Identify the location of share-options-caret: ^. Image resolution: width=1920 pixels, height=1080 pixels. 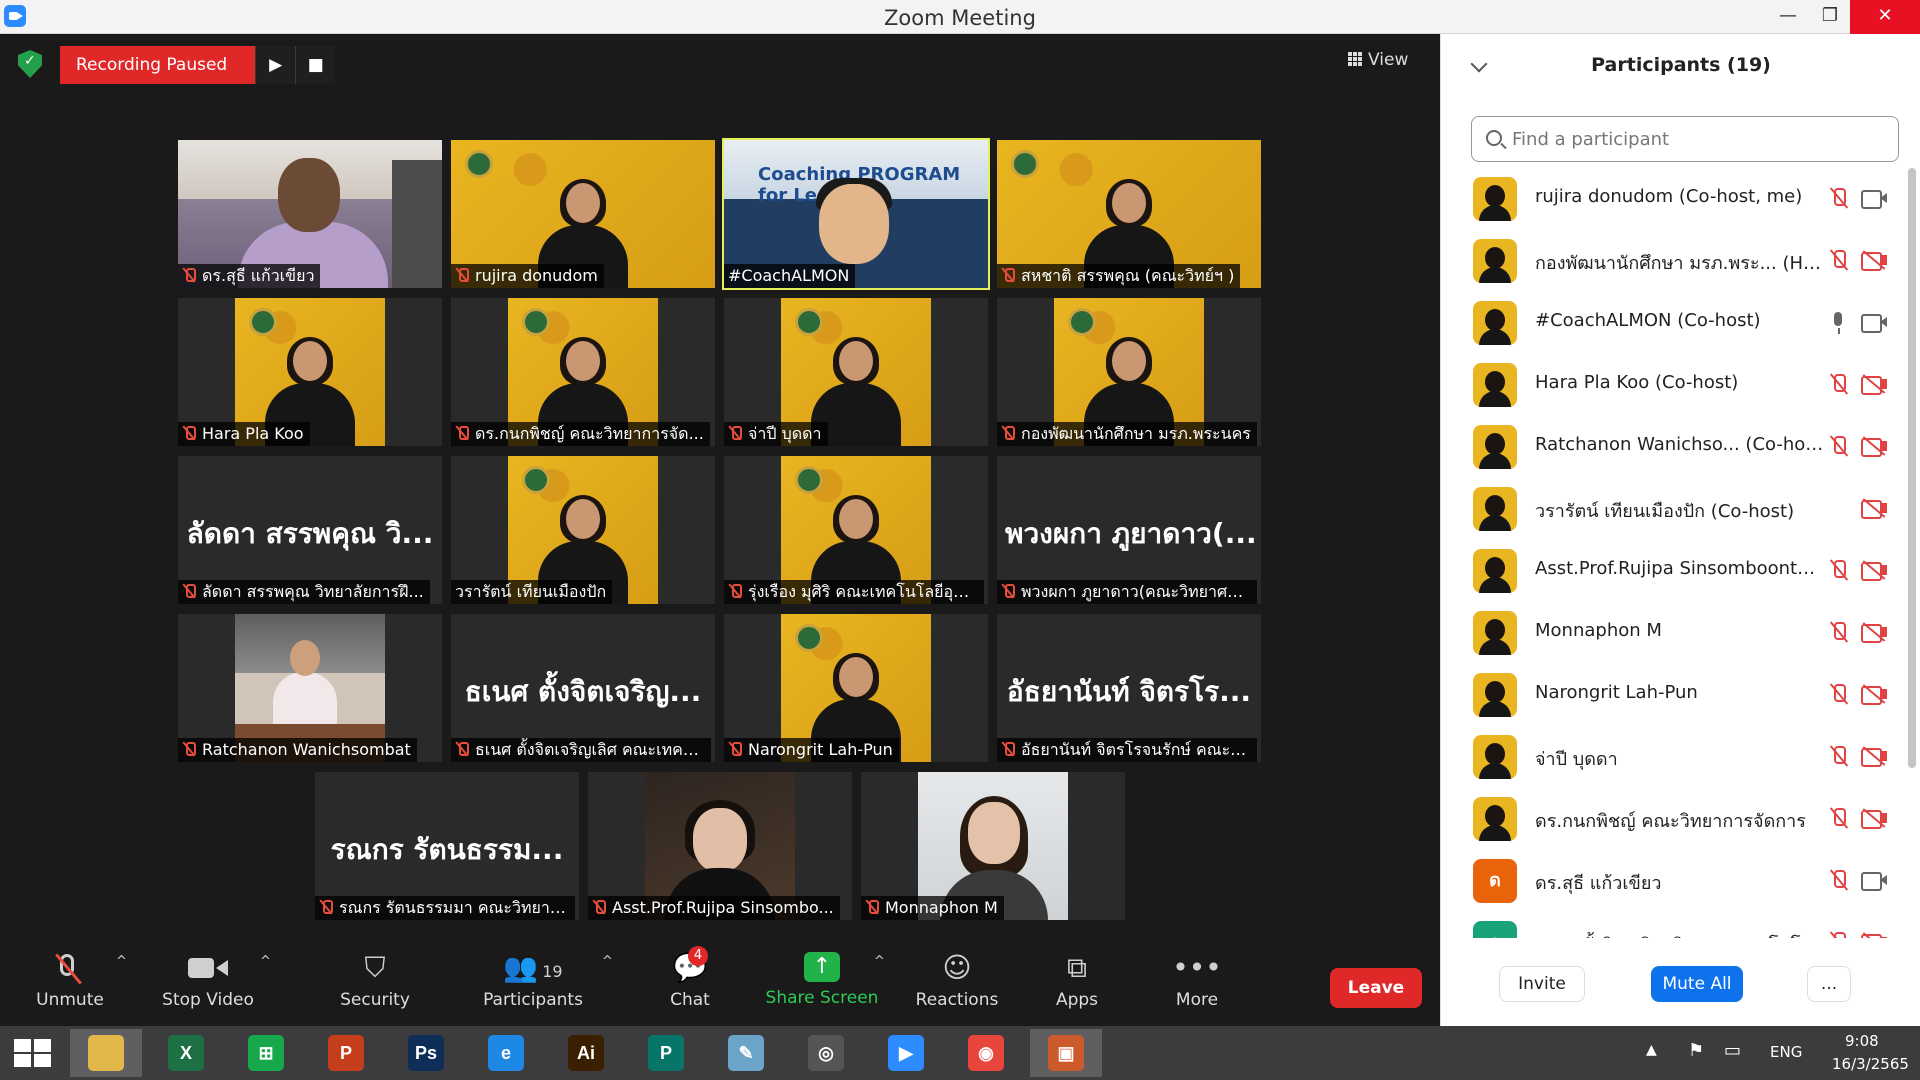
(879, 961).